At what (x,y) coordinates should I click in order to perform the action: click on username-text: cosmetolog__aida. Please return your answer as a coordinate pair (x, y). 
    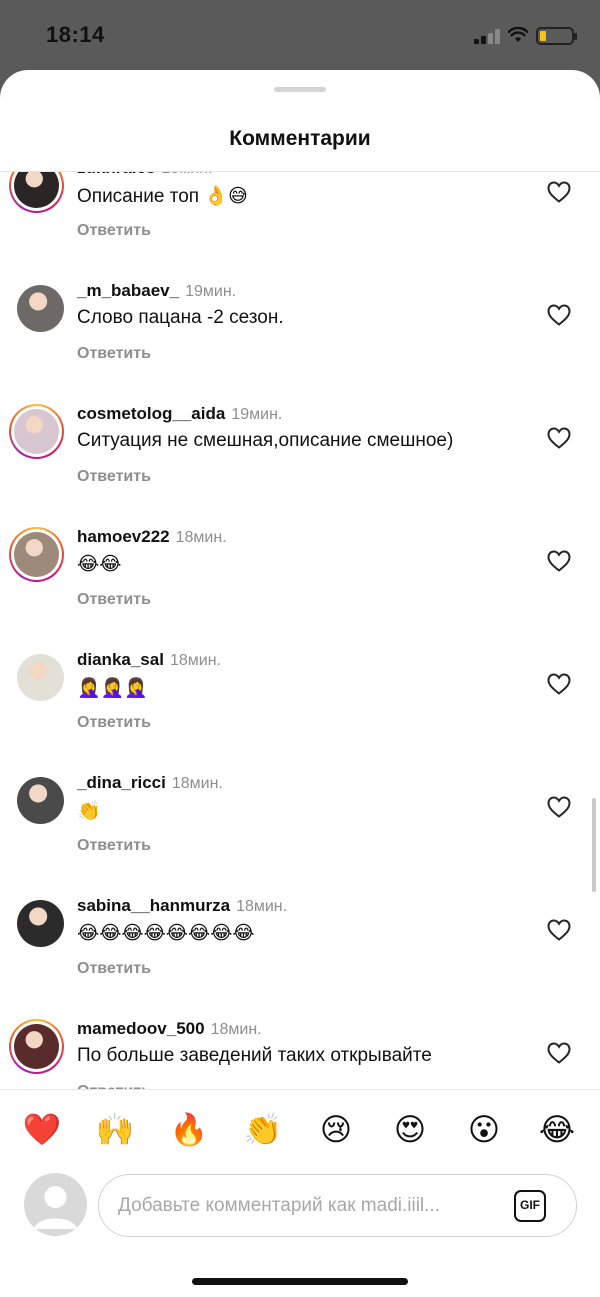
    Looking at the image, I should click on (151, 413).